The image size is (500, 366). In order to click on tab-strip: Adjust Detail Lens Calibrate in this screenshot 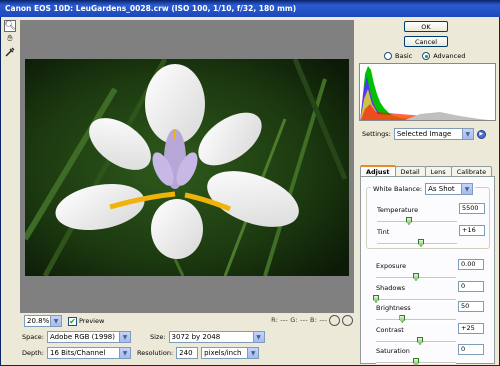, I will do `click(426, 170)`.